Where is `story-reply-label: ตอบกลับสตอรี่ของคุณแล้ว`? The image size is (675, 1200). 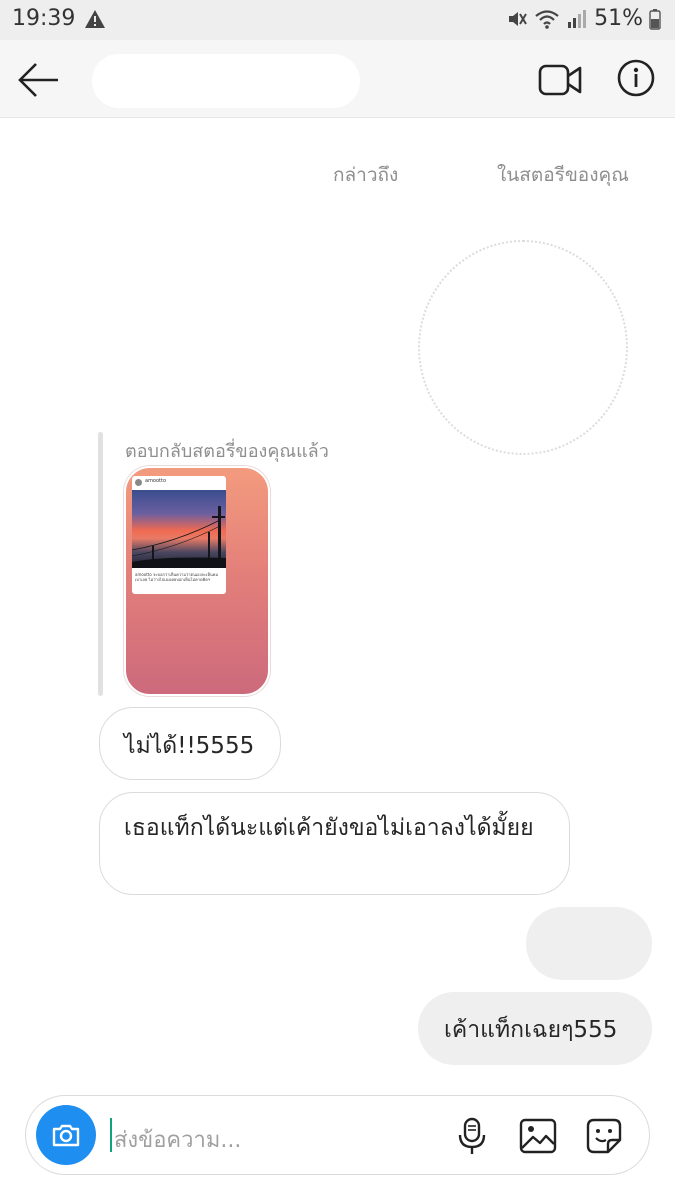 story-reply-label: ตอบกลับสตอรี่ของคุณแล้ว is located at coordinates (227, 451).